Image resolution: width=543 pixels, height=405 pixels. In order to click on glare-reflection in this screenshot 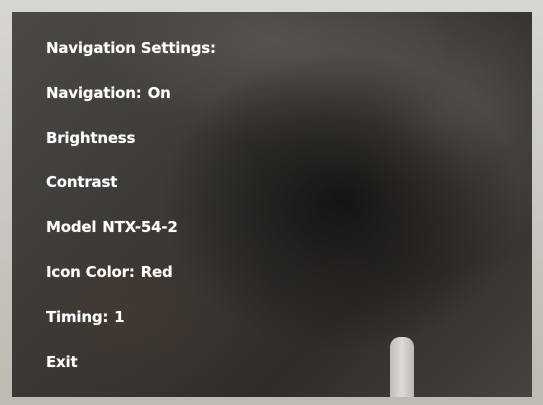, I will do `click(402, 367)`.